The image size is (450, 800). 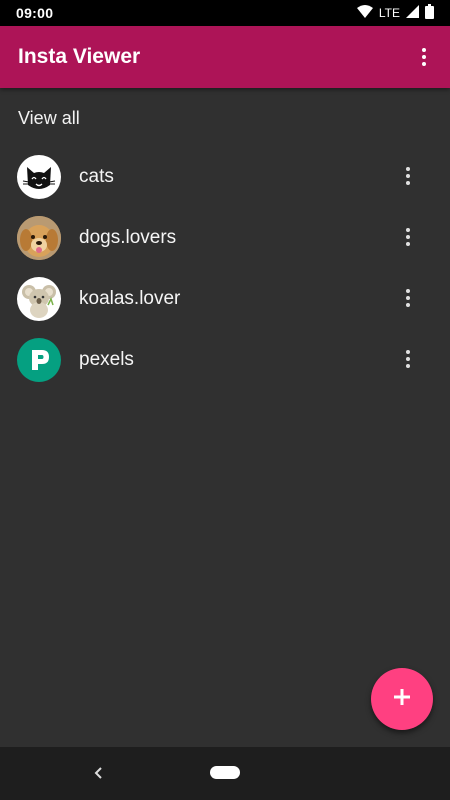 I want to click on network-type-label: LTE, so click(x=389, y=13).